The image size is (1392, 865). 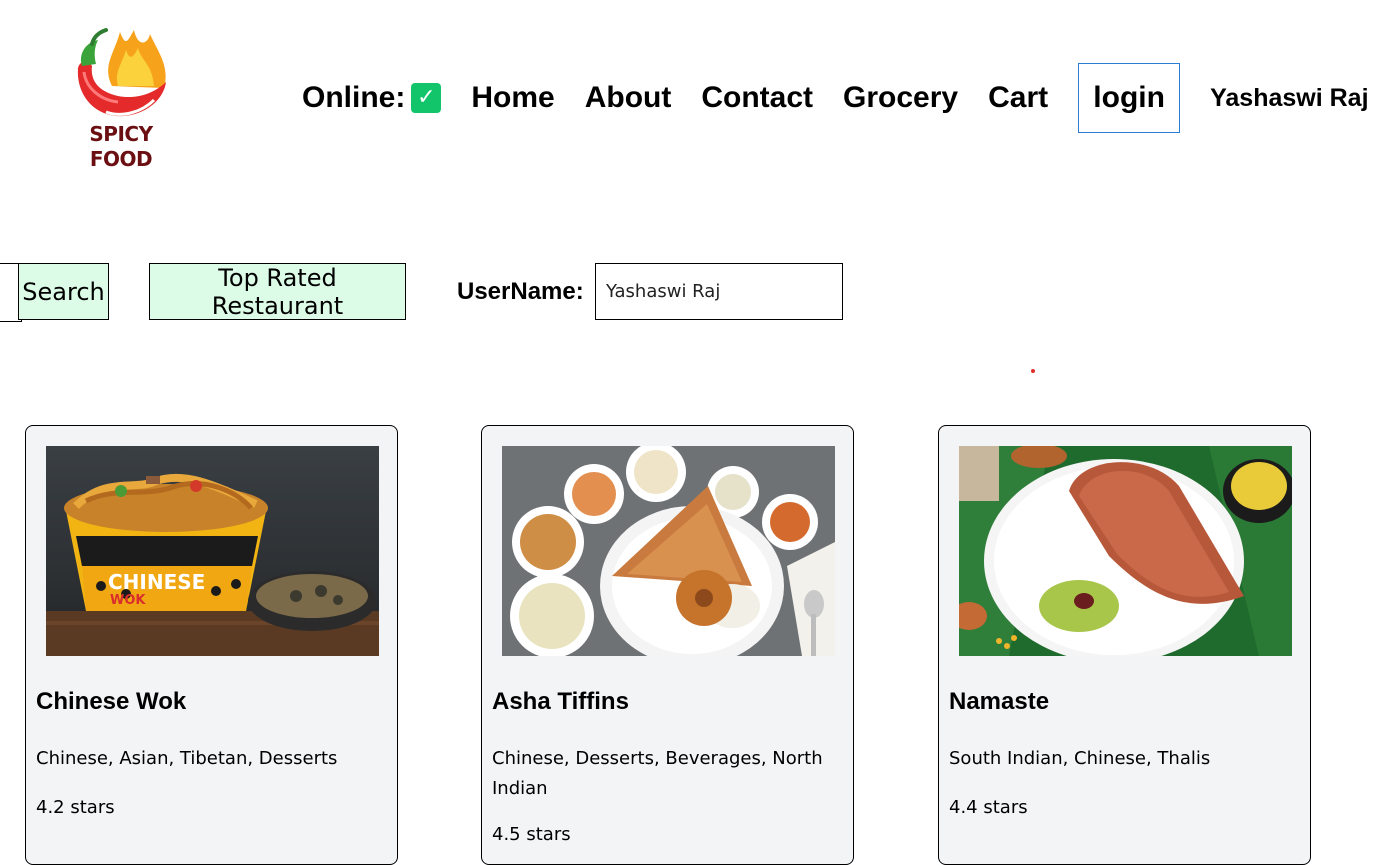 What do you see at coordinates (1129, 98) in the screenshot?
I see `login-button: login` at bounding box center [1129, 98].